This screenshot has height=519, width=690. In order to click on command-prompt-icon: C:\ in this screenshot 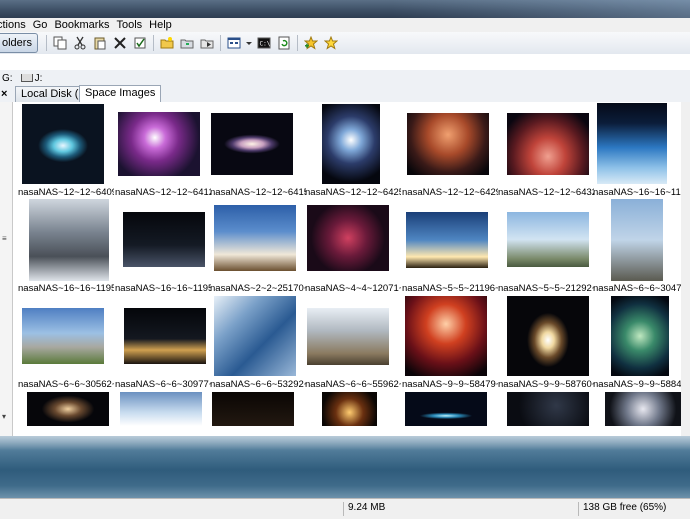, I will do `click(264, 43)`.